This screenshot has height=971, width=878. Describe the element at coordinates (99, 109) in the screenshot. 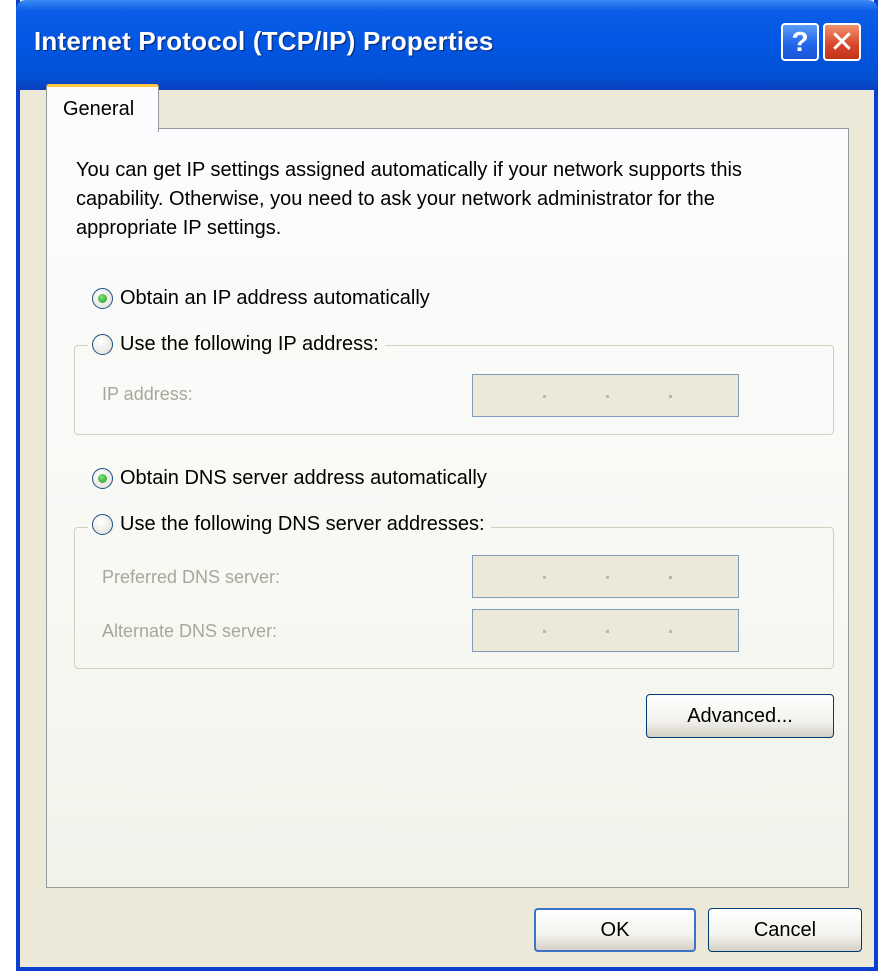

I see `tab-general-label: General` at that location.